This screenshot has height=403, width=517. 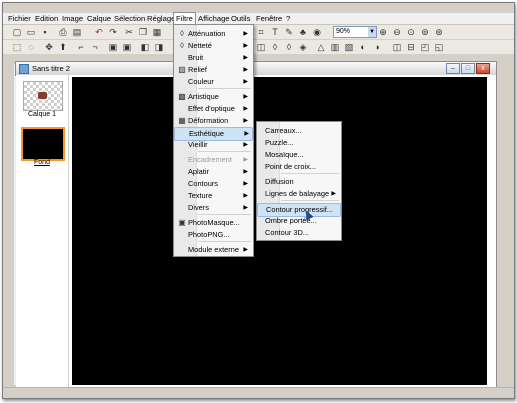 What do you see at coordinates (129, 32) in the screenshot?
I see `cut-icon: ✂` at bounding box center [129, 32].